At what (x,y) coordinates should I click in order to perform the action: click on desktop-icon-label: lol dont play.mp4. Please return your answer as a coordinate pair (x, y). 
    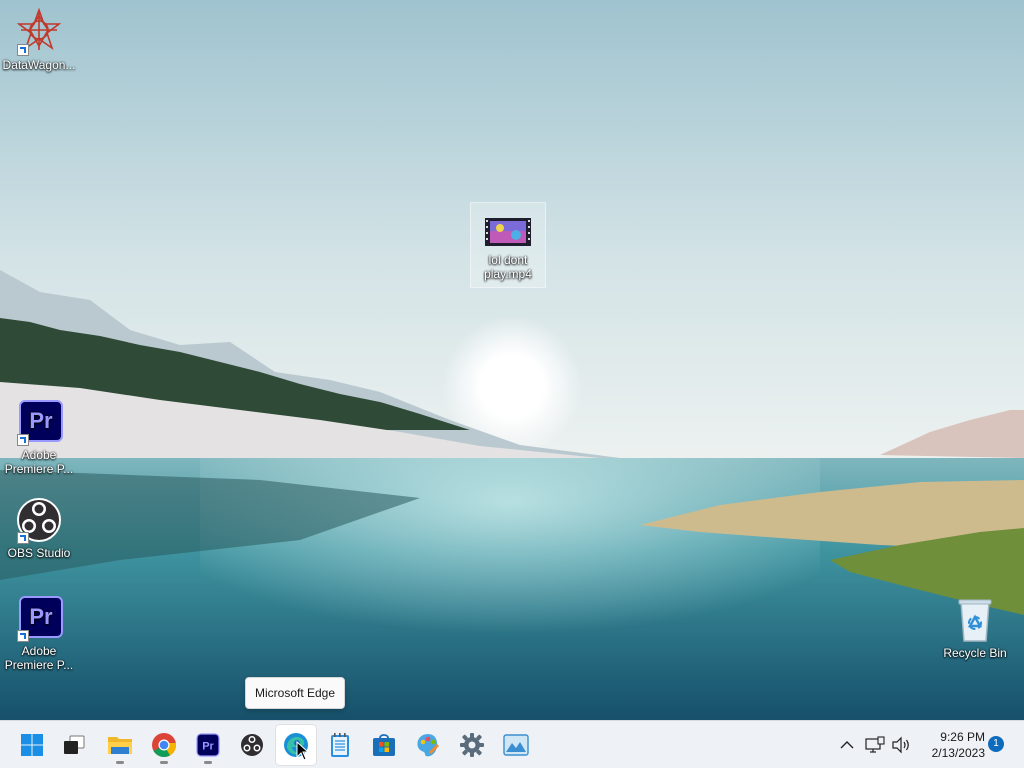
    Looking at the image, I should click on (508, 267).